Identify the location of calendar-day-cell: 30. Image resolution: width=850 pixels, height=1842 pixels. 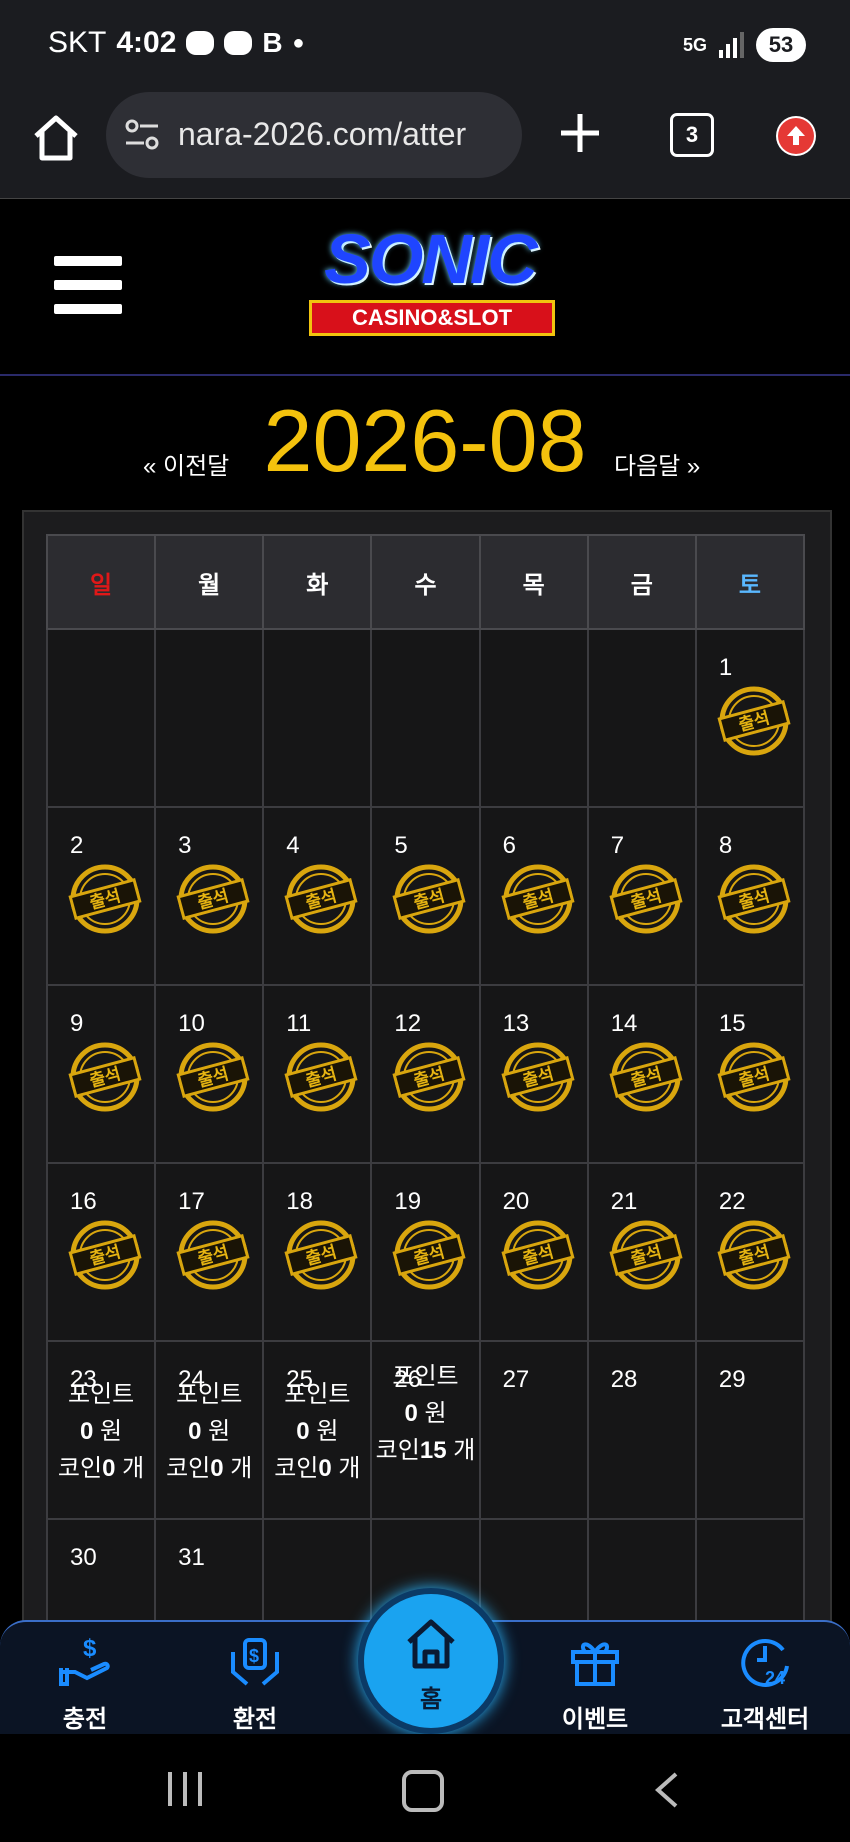
(101, 1570).